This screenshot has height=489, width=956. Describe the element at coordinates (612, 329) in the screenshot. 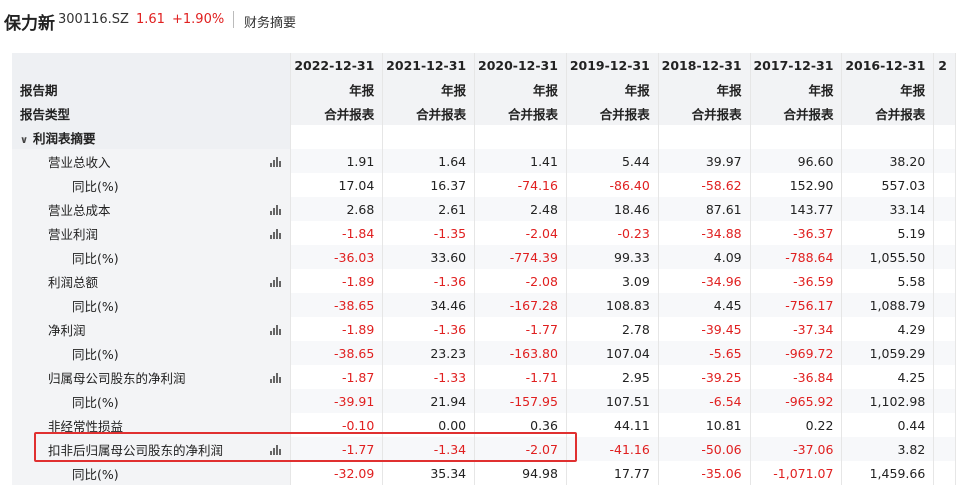

I see `table-cell: 2.78` at that location.